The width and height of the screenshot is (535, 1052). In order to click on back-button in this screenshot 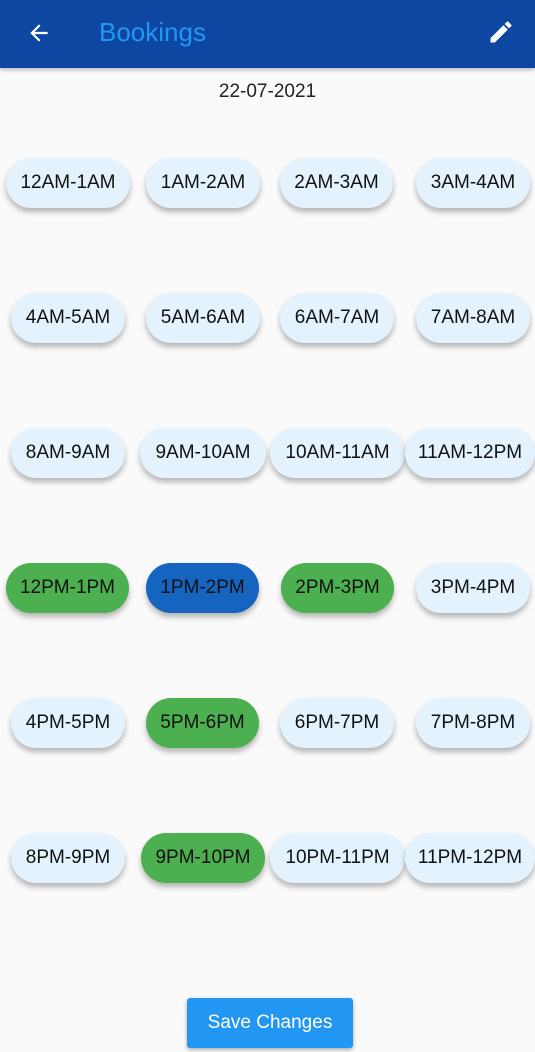, I will do `click(39, 33)`.